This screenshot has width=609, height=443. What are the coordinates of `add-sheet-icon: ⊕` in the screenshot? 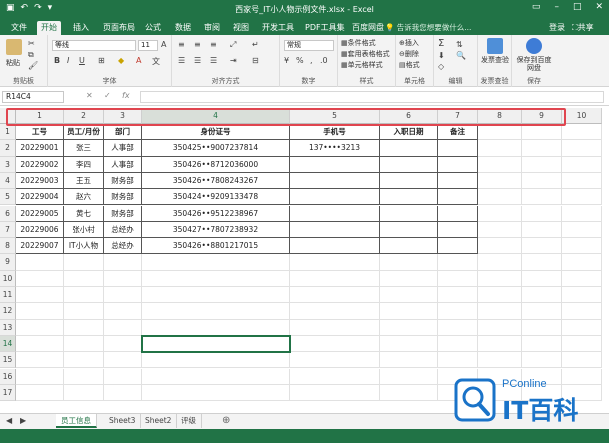 It's located at (226, 420).